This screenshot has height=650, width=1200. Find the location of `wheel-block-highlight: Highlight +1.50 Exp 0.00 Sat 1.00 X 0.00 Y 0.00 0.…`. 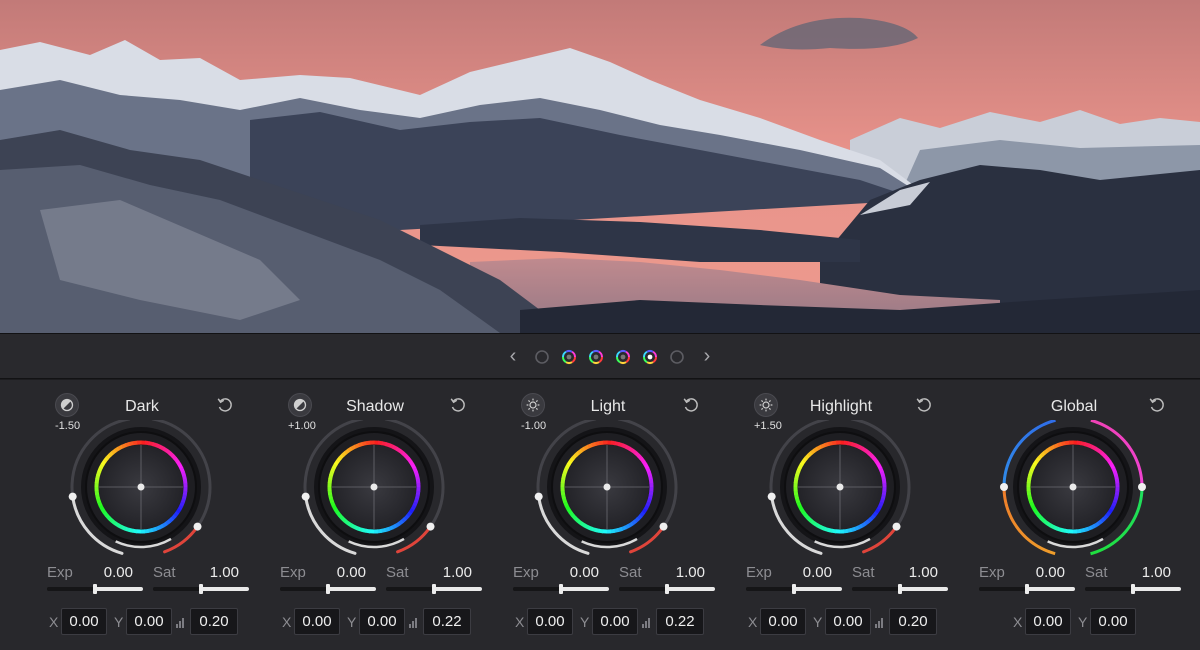

wheel-block-highlight: Highlight +1.50 Exp 0.00 Sat 1.00 X 0.00 Y 0.00 0.… is located at coordinates (841, 515).